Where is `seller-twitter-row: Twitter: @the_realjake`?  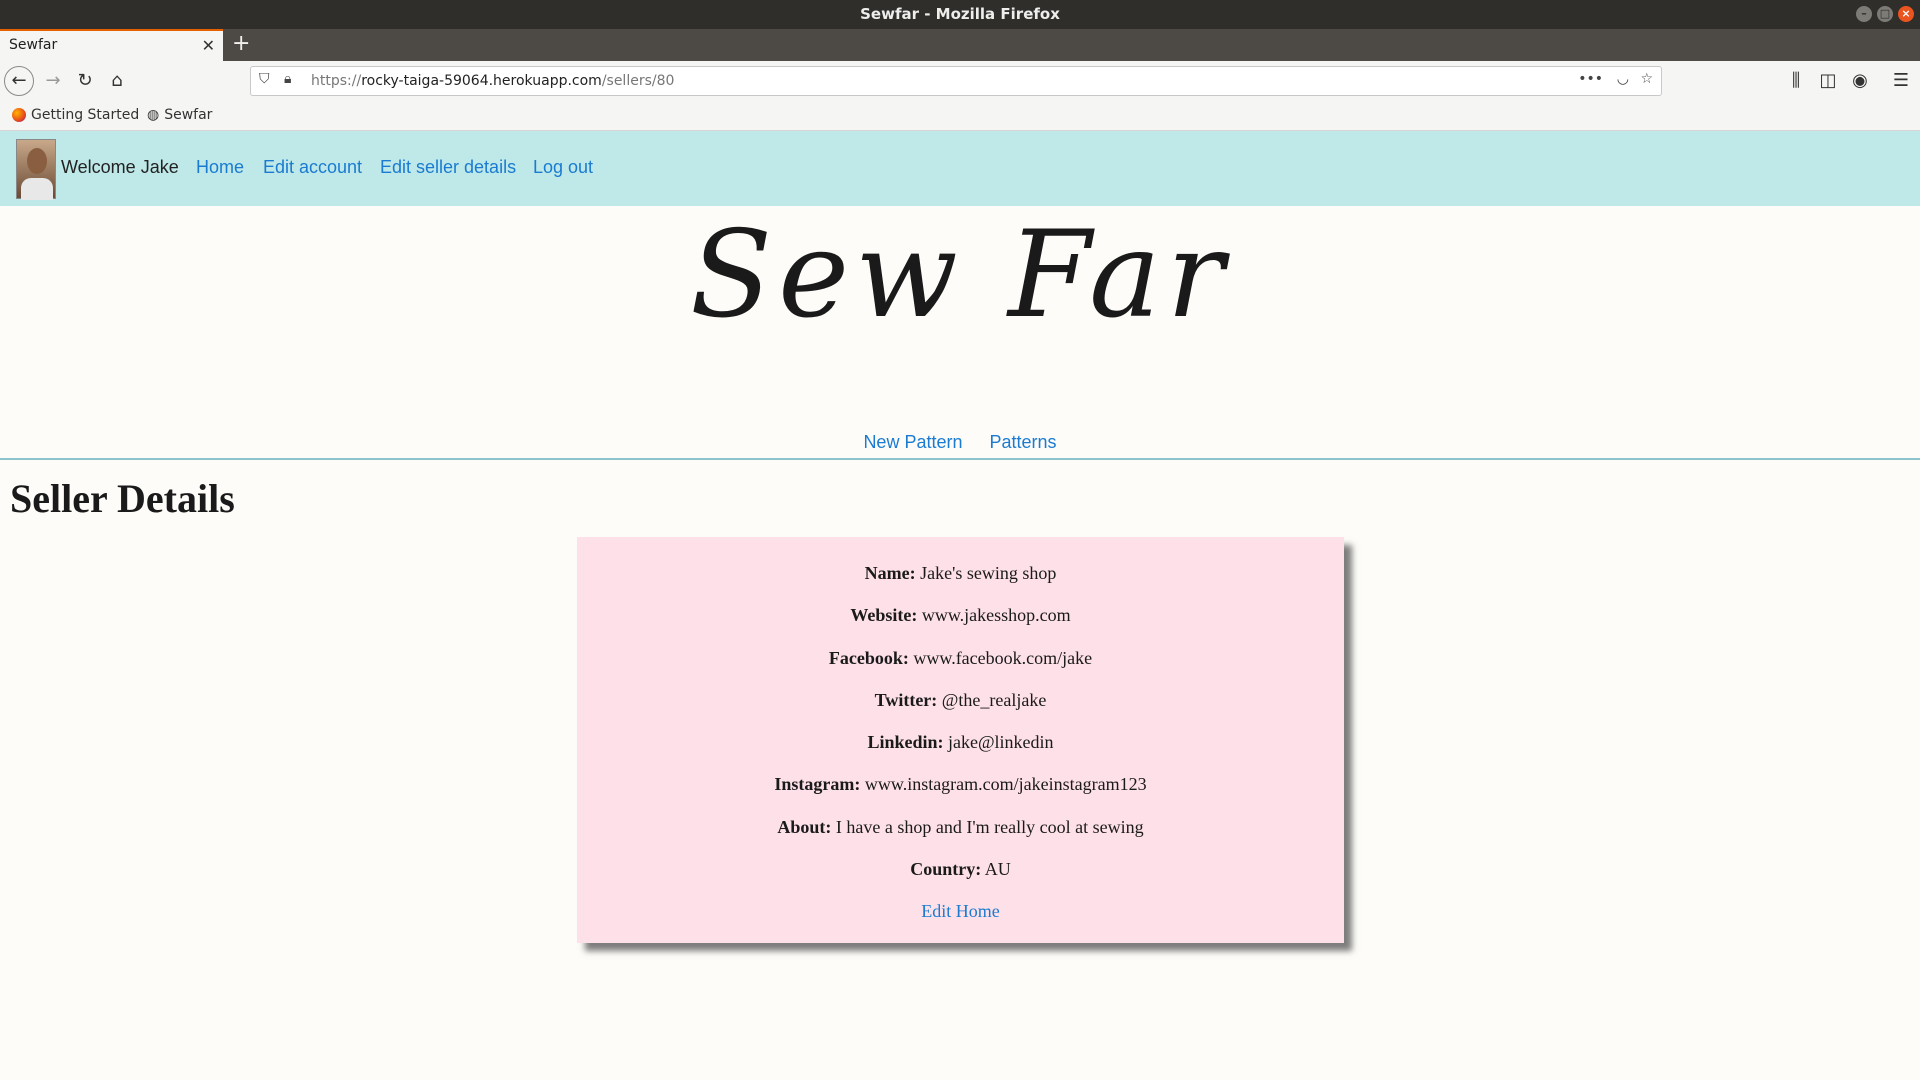
seller-twitter-row: Twitter: @the_realjake is located at coordinates (960, 699).